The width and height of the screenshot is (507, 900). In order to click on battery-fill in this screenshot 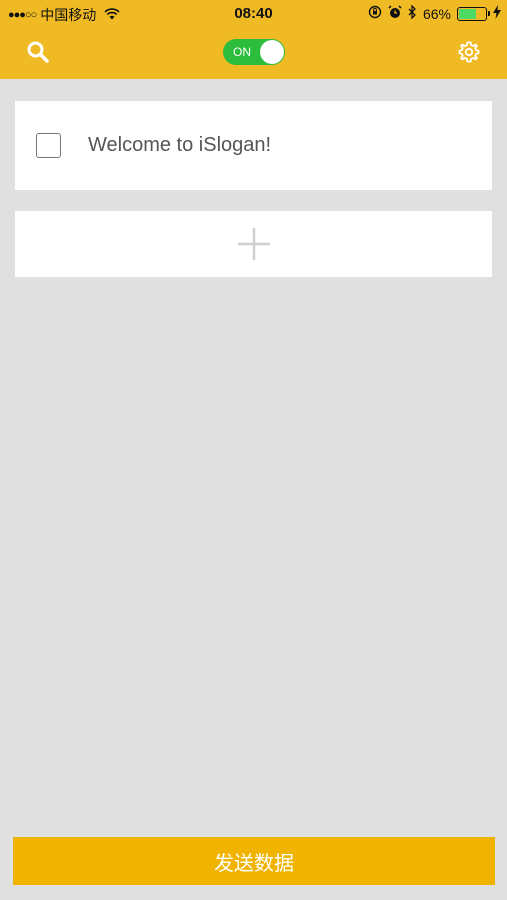, I will do `click(468, 13)`.